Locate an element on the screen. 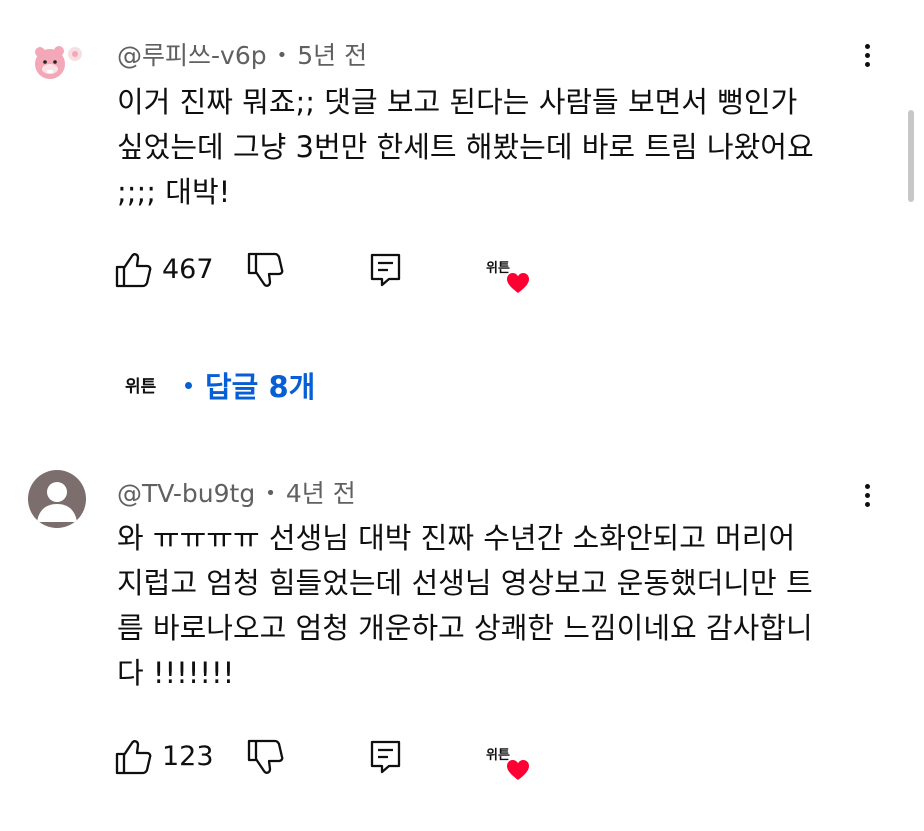  comment-meta: @루피쓰-v6p • 5년 전 is located at coordinates (242, 54).